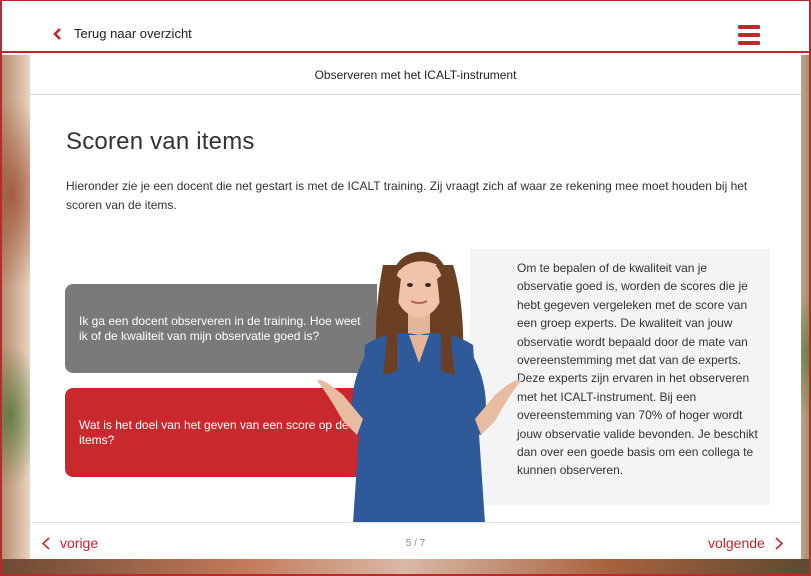 The width and height of the screenshot is (811, 576). Describe the element at coordinates (133, 33) in the screenshot. I see `back-link-label: Terug naar overzicht` at that location.